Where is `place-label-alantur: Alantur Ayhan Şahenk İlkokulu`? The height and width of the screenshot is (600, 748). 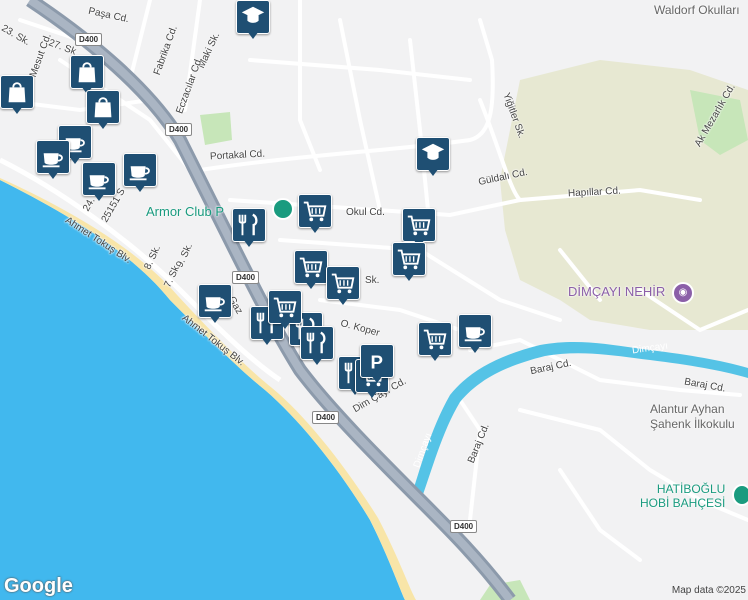 place-label-alantur: Alantur Ayhan Şahenk İlkokulu is located at coordinates (692, 417).